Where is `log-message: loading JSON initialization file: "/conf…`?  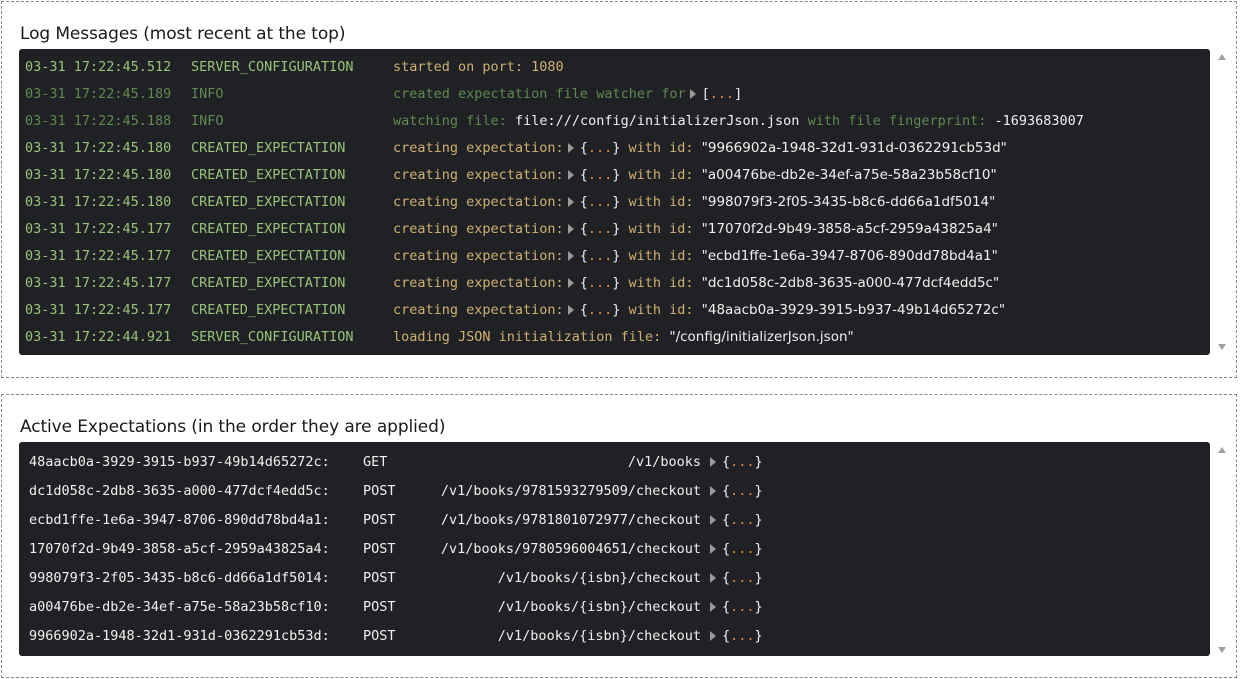 log-message: loading JSON initialization file: "/conf… is located at coordinates (623, 337).